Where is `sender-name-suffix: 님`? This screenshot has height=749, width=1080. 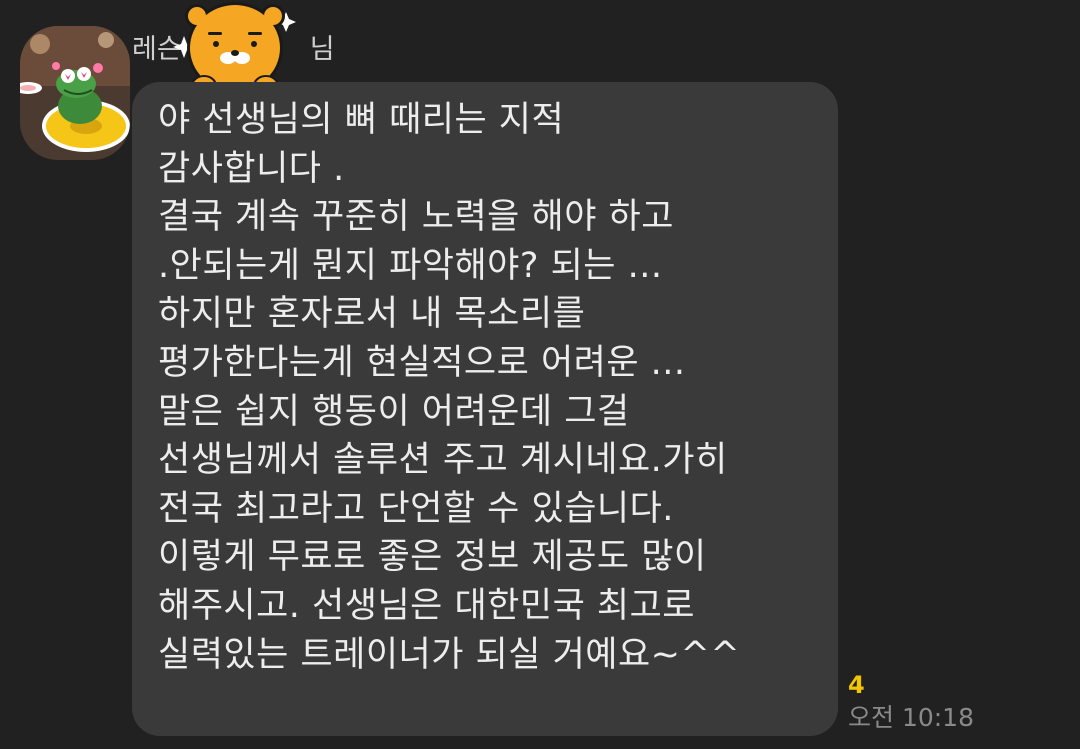 sender-name-suffix: 님 is located at coordinates (322, 49).